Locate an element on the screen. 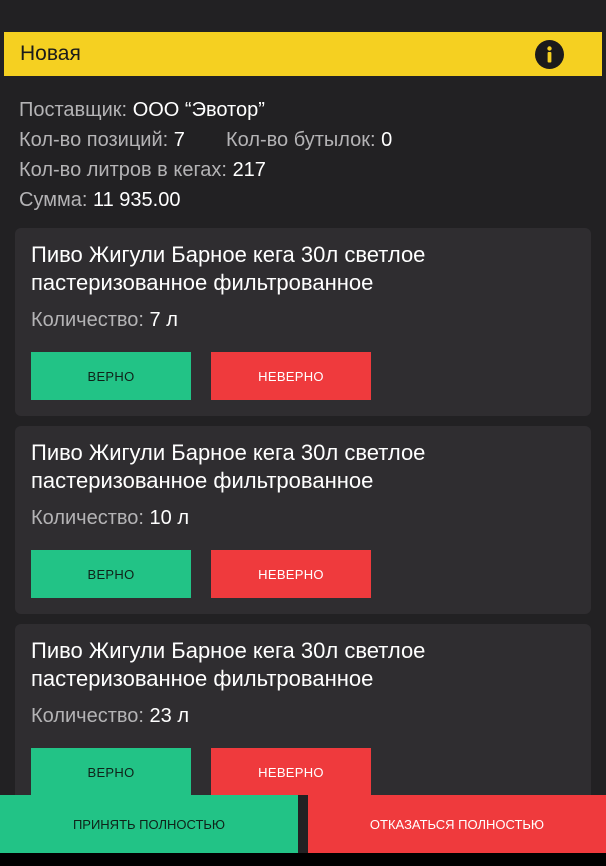 Image resolution: width=606 pixels, height=866 pixels. quantity-value: 10 л is located at coordinates (169, 518).